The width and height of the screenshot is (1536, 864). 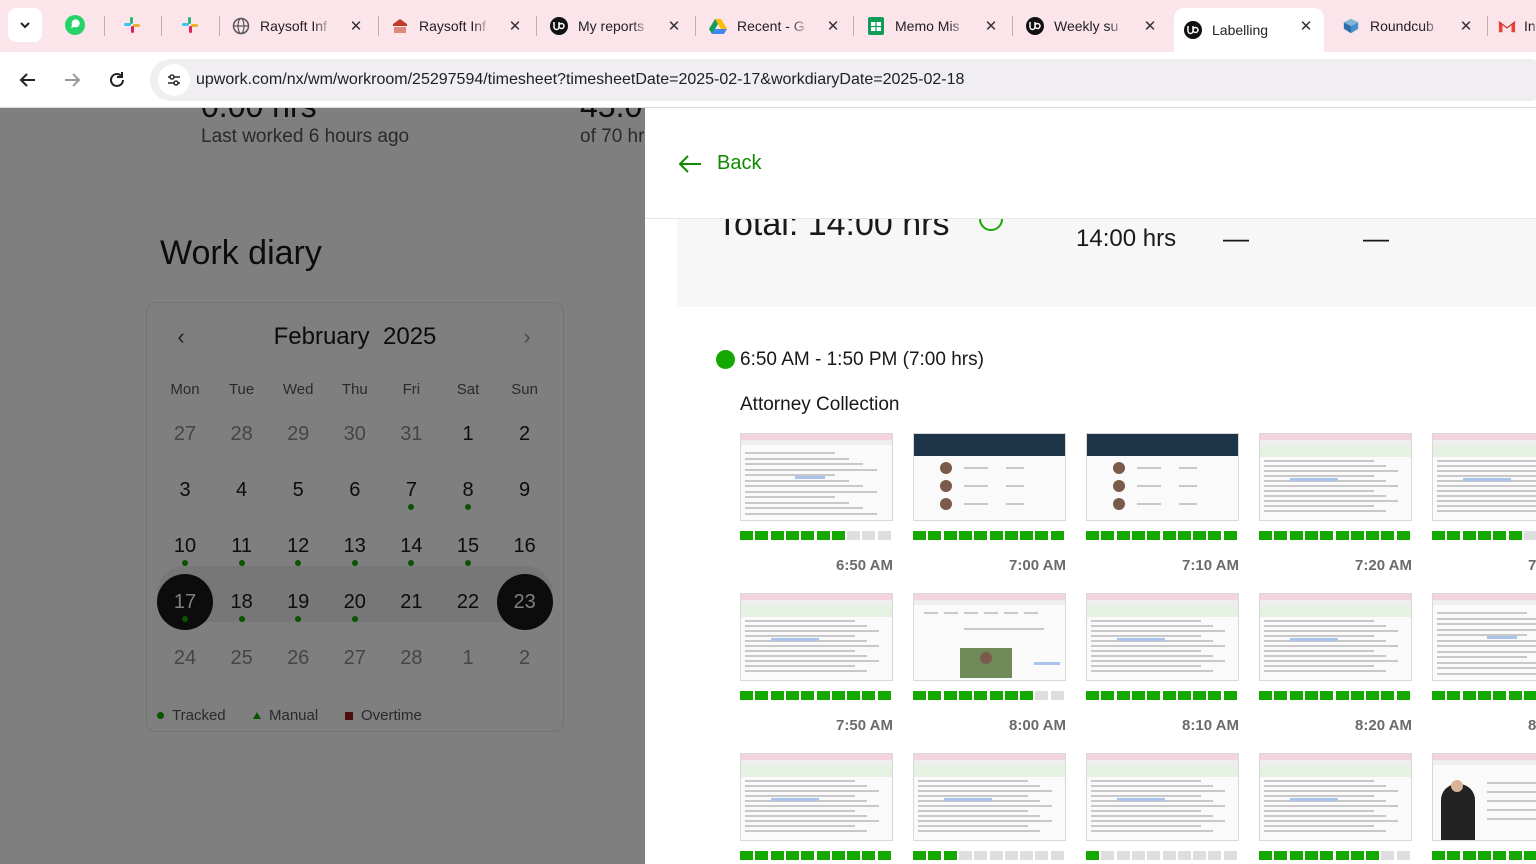 I want to click on screenshot-card: 7:00 AM, so click(x=989, y=508).